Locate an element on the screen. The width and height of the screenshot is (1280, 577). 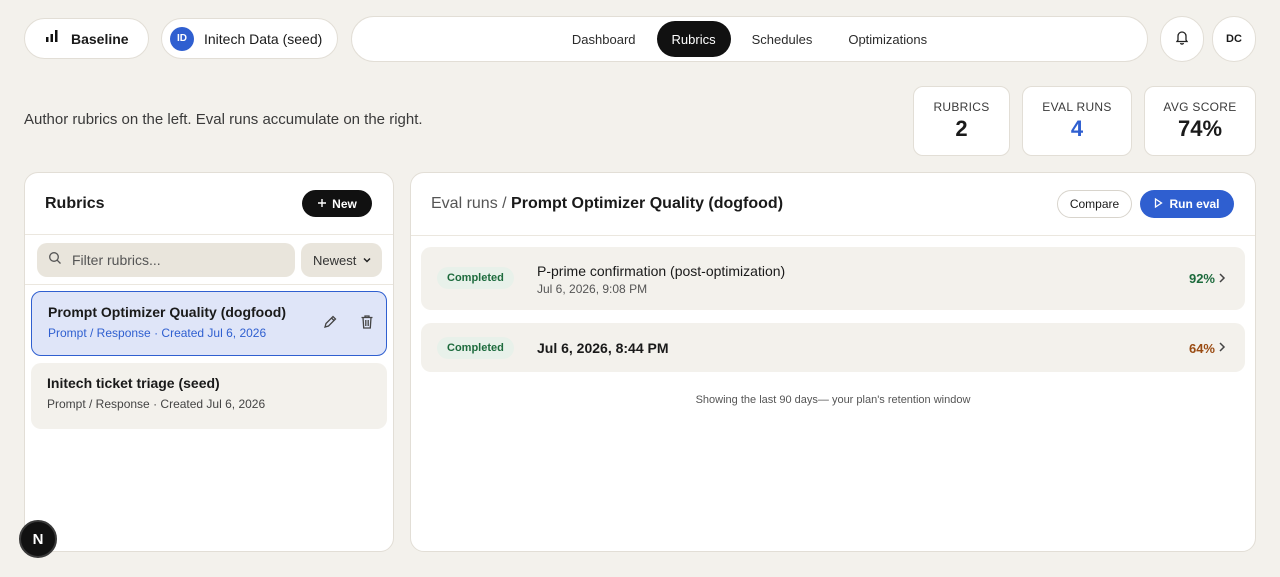
rubrics-header: Rubrics New is located at coordinates (209, 204).